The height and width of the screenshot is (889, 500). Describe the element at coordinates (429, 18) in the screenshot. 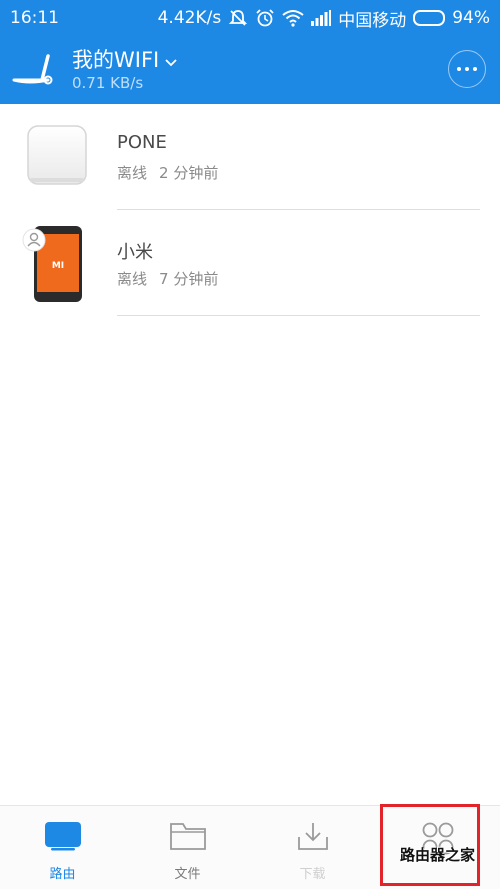

I see `battery-icon` at that location.